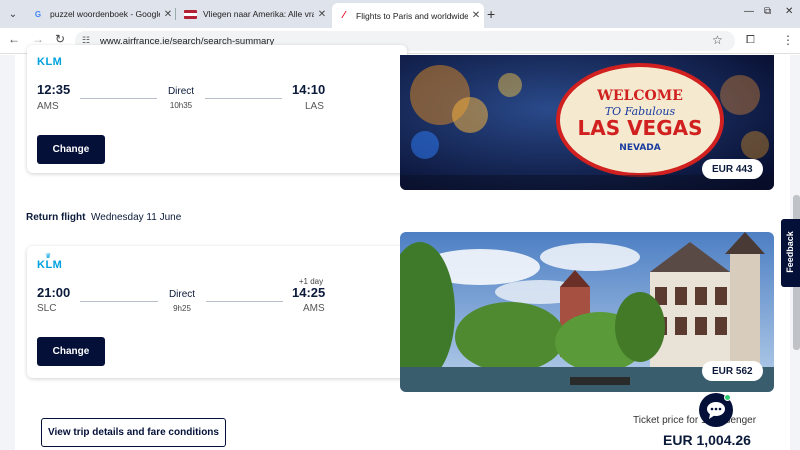 Image resolution: width=800 pixels, height=450 pixels. I want to click on arrival-time: 14:10, so click(309, 89).